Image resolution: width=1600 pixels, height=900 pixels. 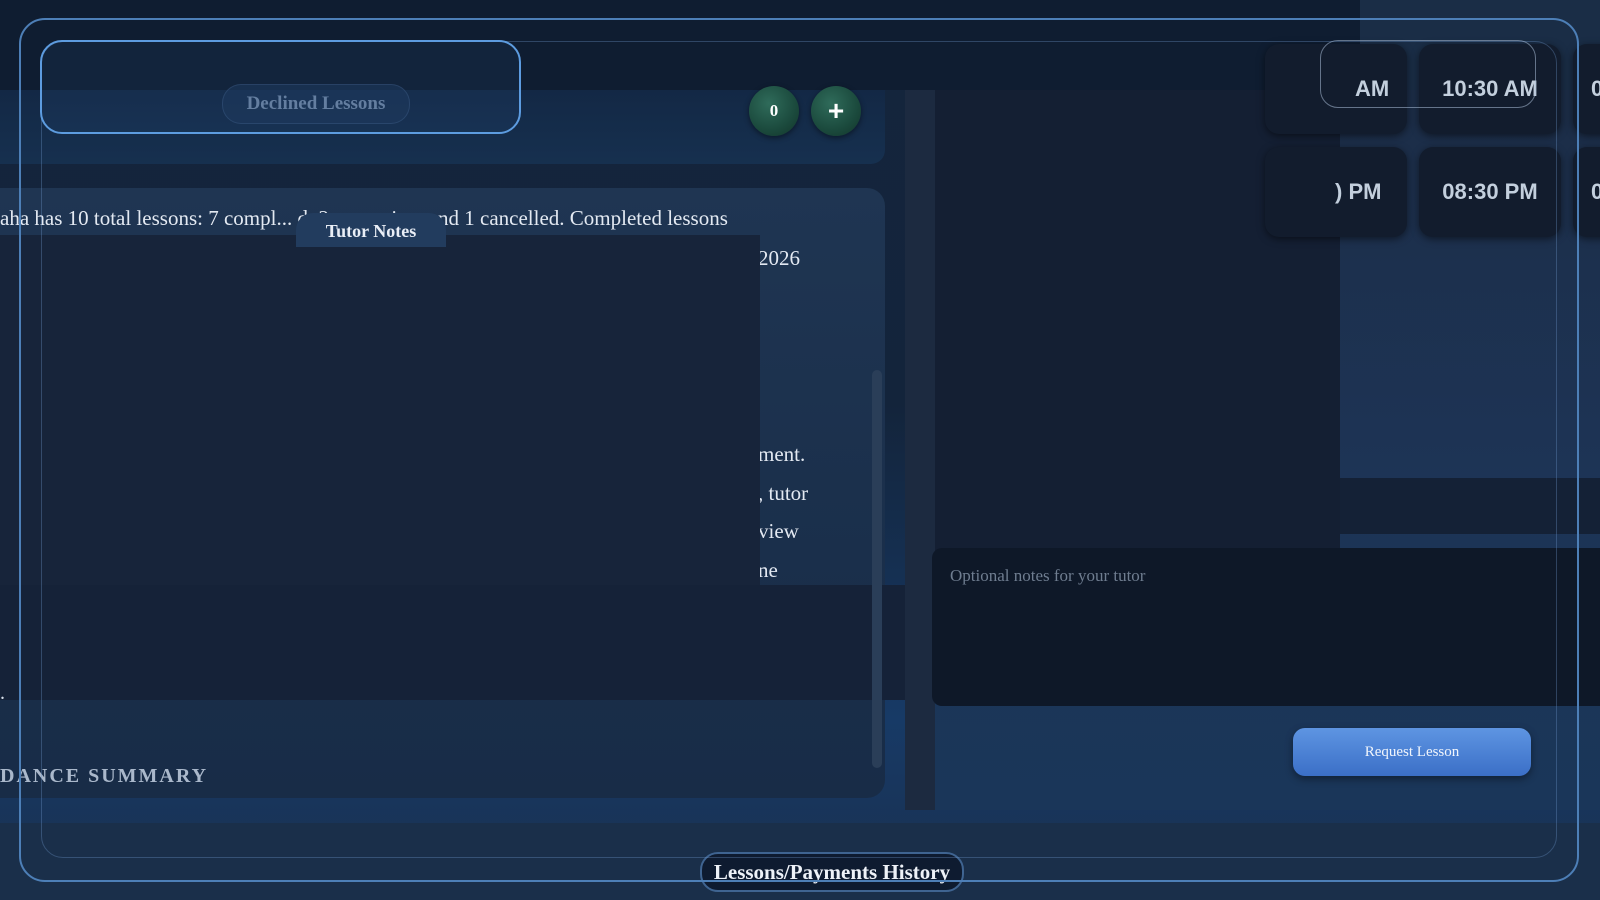 I want to click on tutor-notes-tab: Tutor Notes, so click(x=371, y=230).